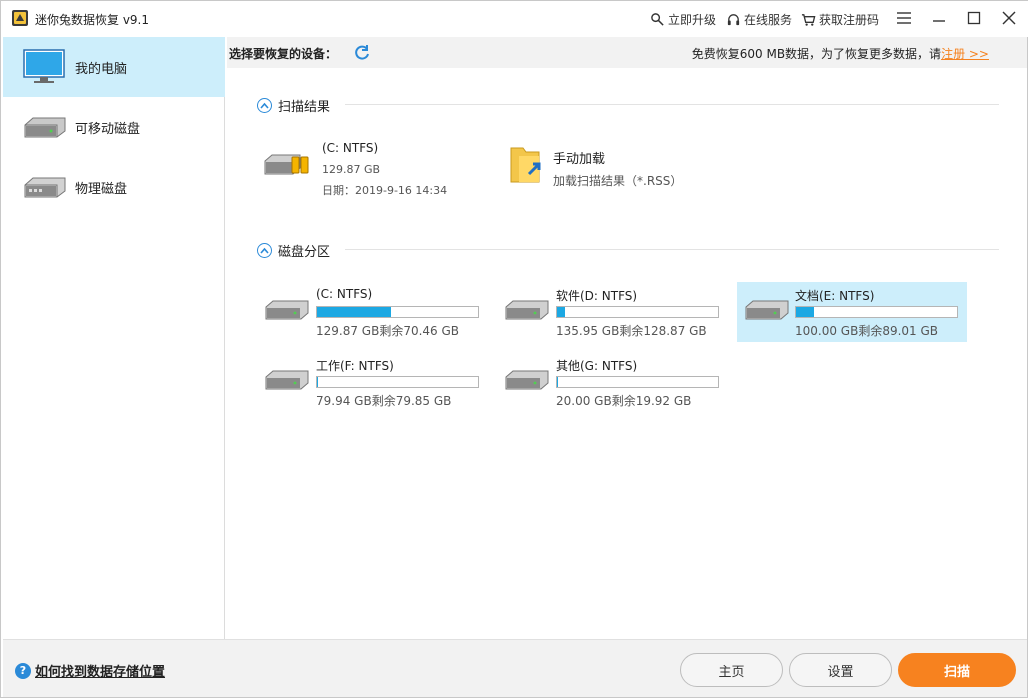 This screenshot has height=698, width=1028. I want to click on home-button: 主页, so click(731, 670).